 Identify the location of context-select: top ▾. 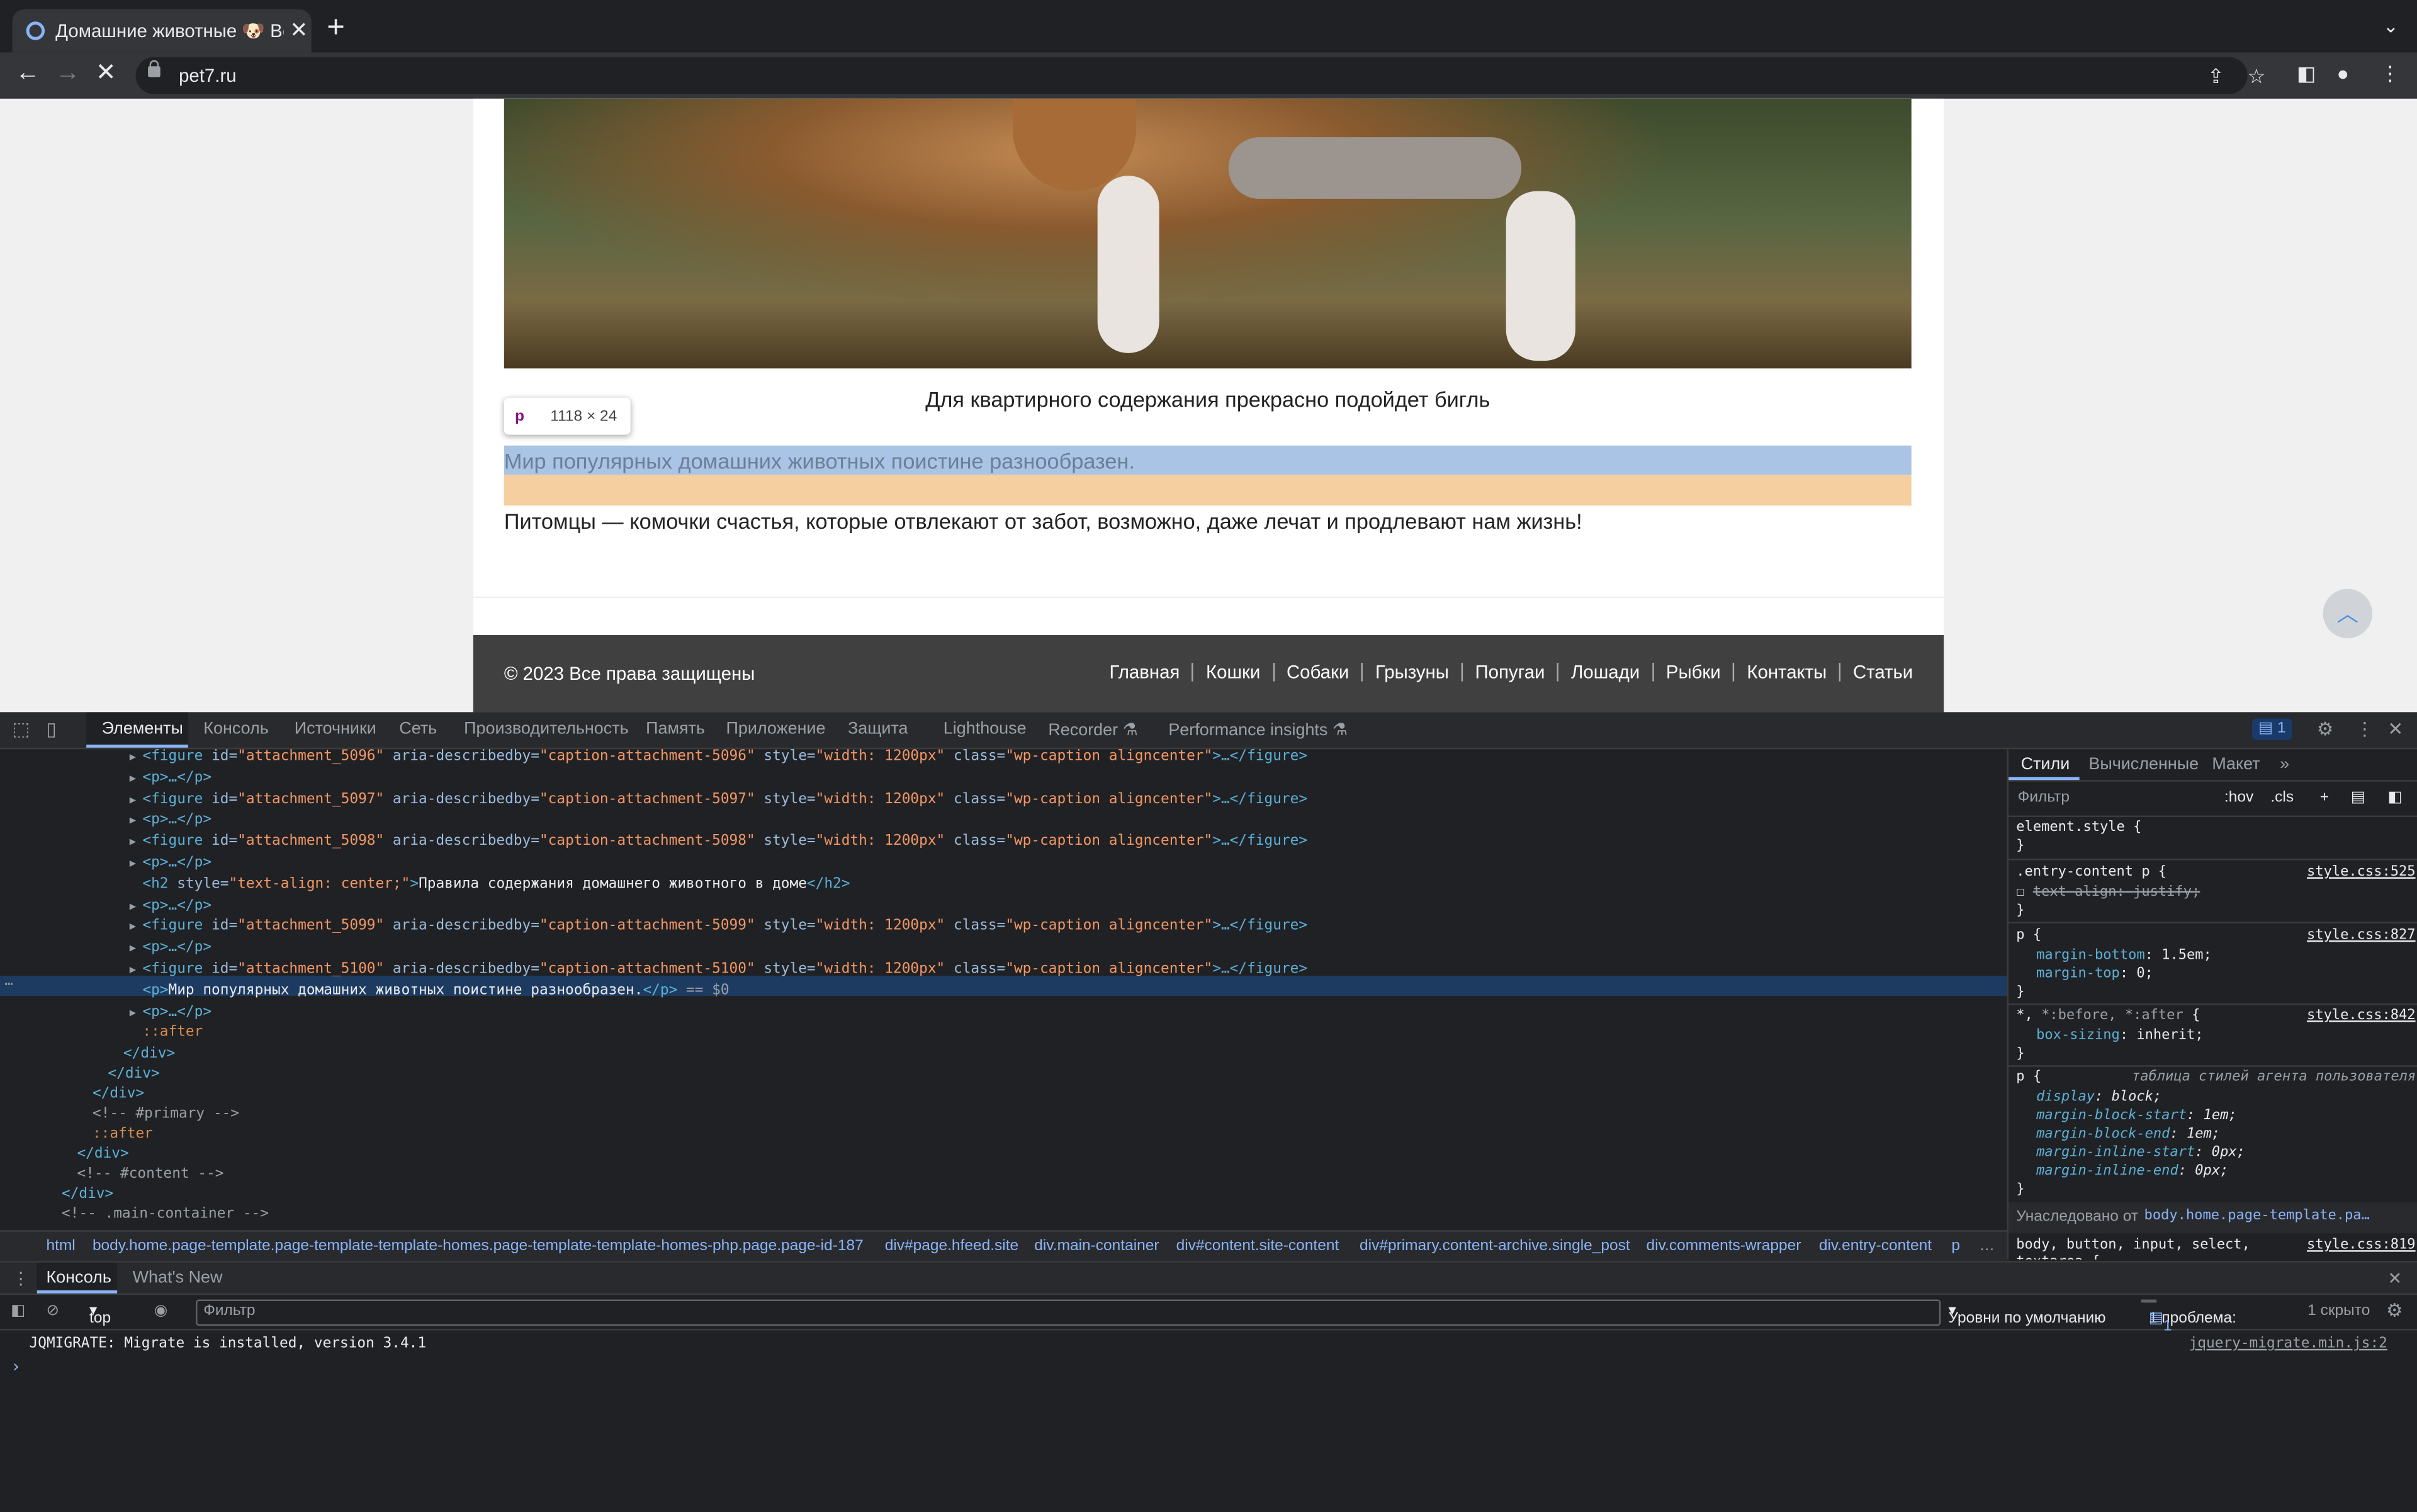
(100, 1314).